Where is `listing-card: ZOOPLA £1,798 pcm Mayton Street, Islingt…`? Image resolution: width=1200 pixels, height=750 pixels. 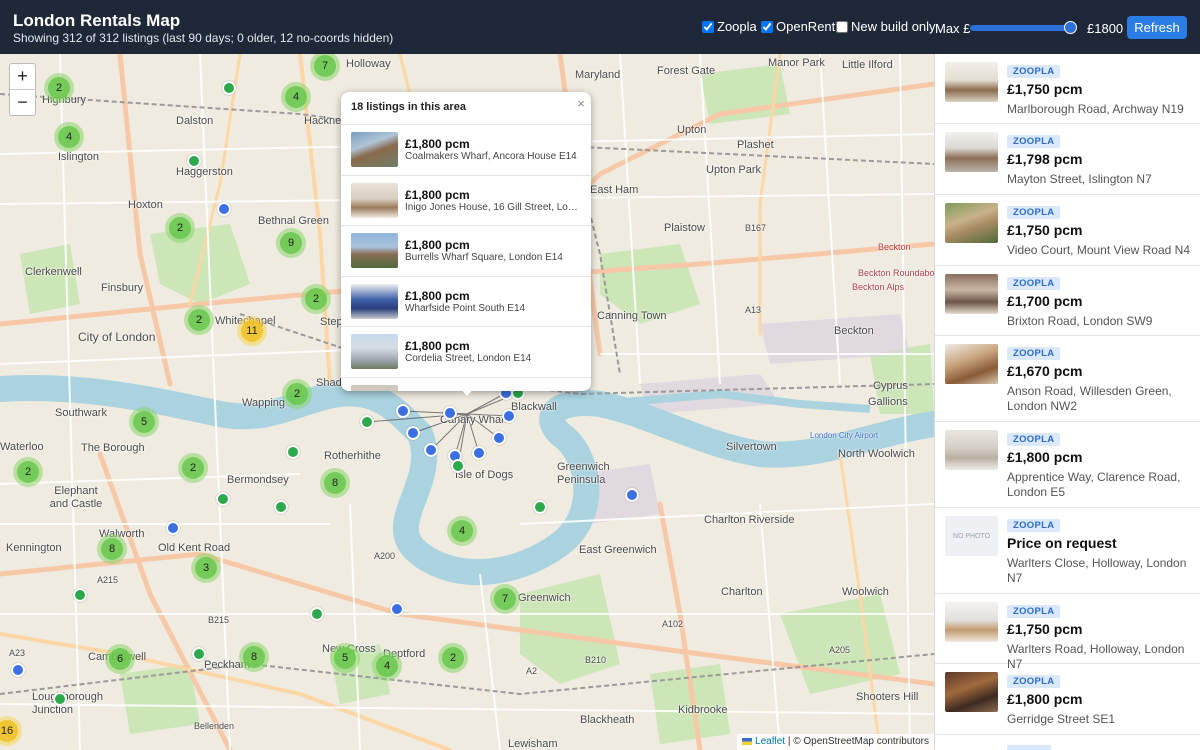
listing-card: ZOOPLA £1,798 pcm Mayton Street, Islingt… is located at coordinates (1067, 159).